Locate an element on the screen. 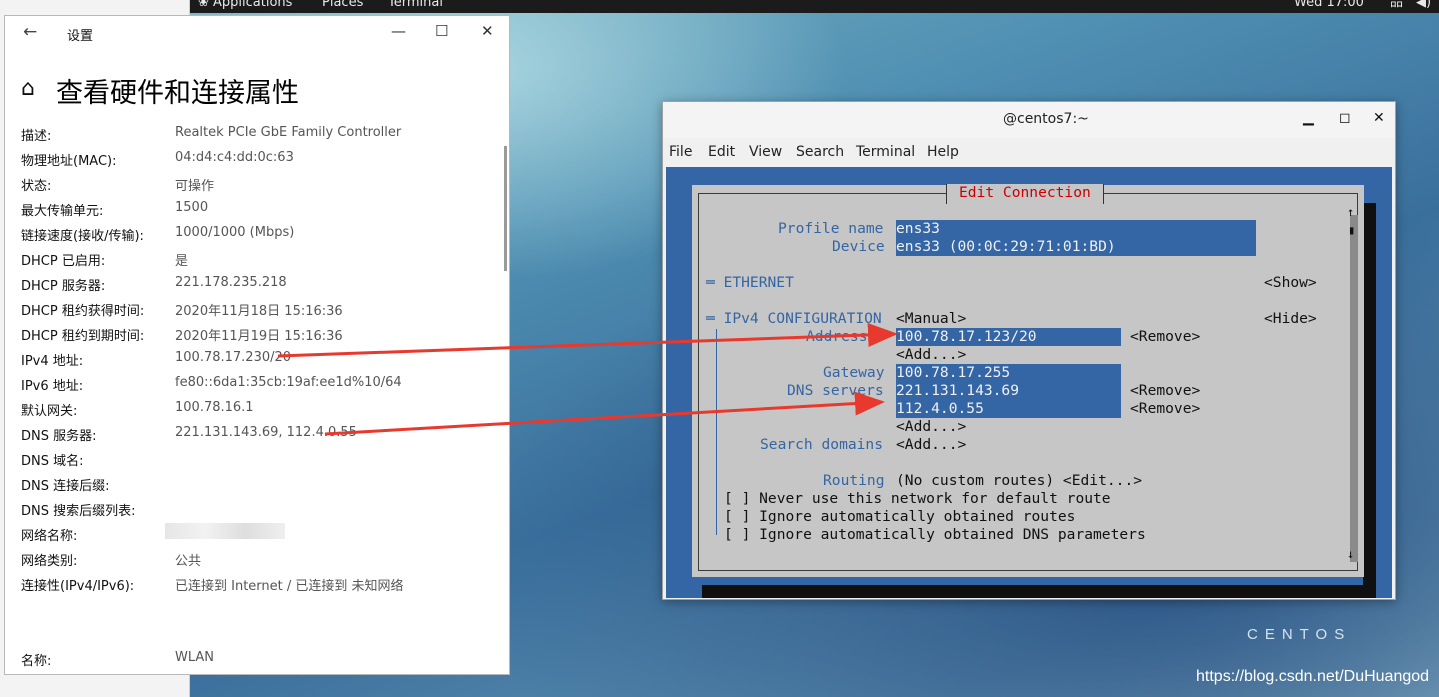 Image resolution: width=1439 pixels, height=697 pixels. property-label: IPv4 地址: is located at coordinates (52, 361).